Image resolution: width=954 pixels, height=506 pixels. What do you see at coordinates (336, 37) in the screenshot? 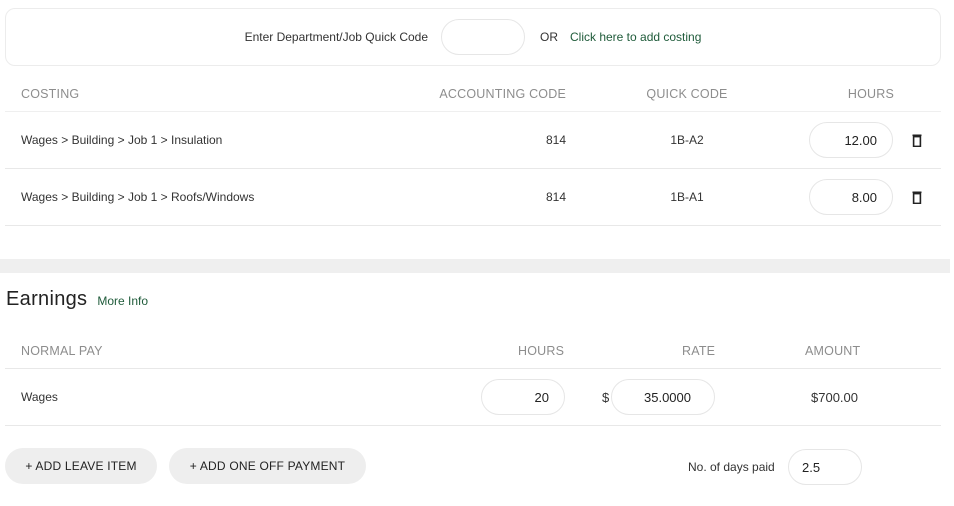
I see `quick-code-label: Enter Department/Job Quick Code` at bounding box center [336, 37].